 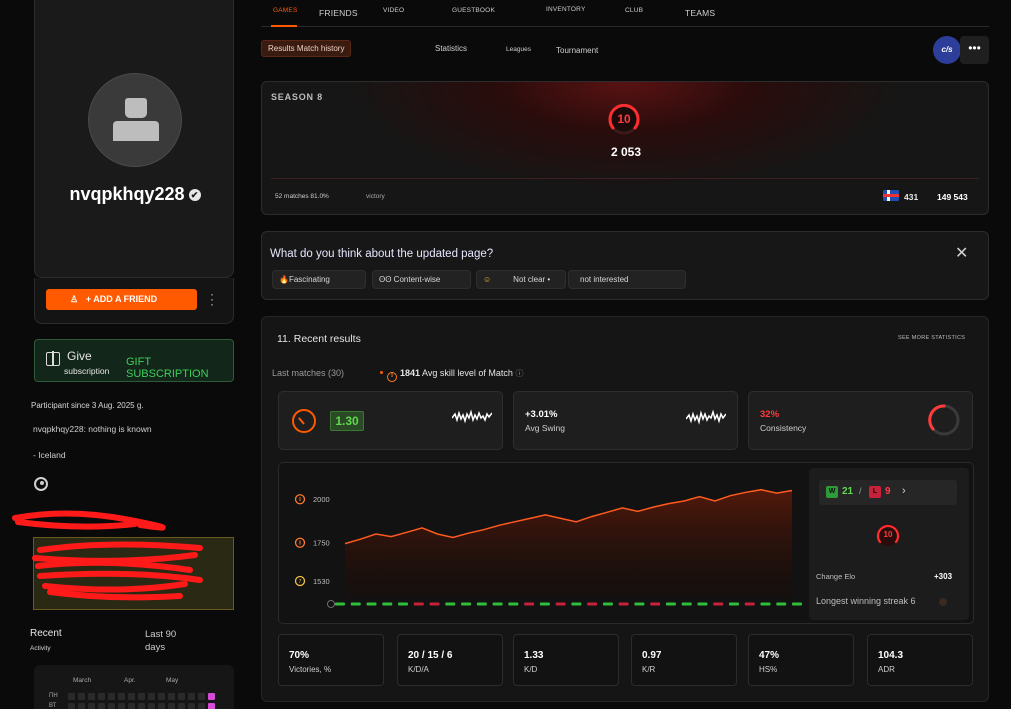 I want to click on chevron-right-icon: ›, so click(x=904, y=491).